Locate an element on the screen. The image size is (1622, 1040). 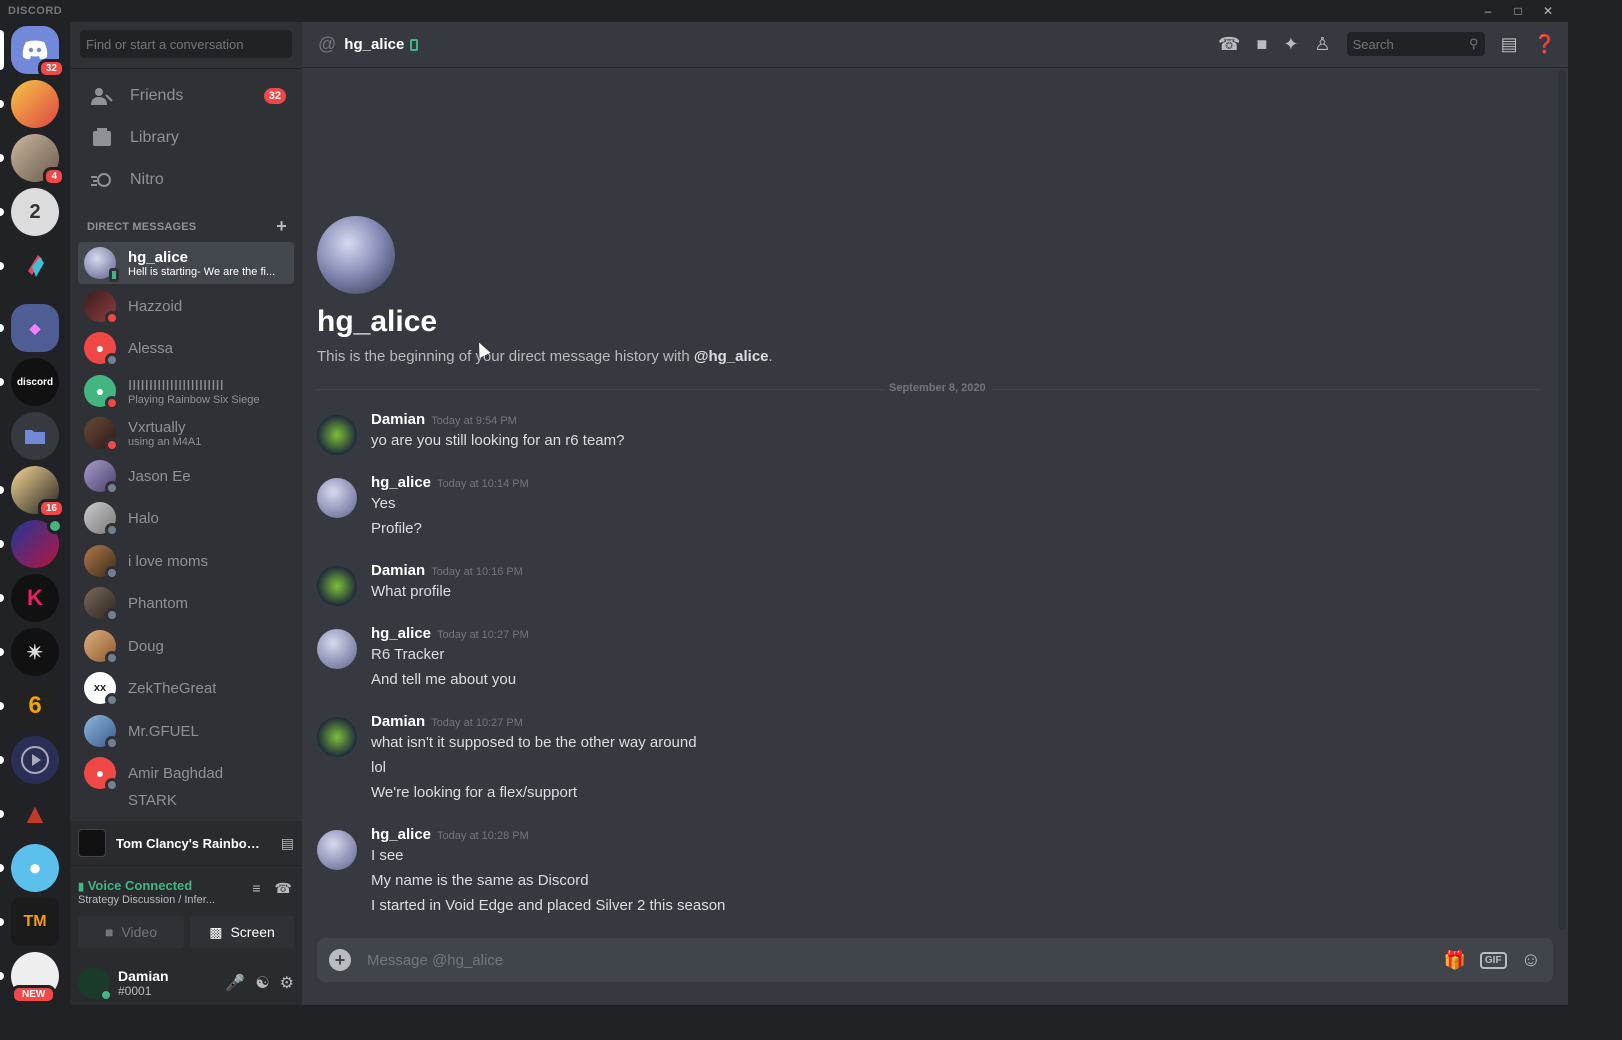
server-icon: ▲ is located at coordinates (29, 814).